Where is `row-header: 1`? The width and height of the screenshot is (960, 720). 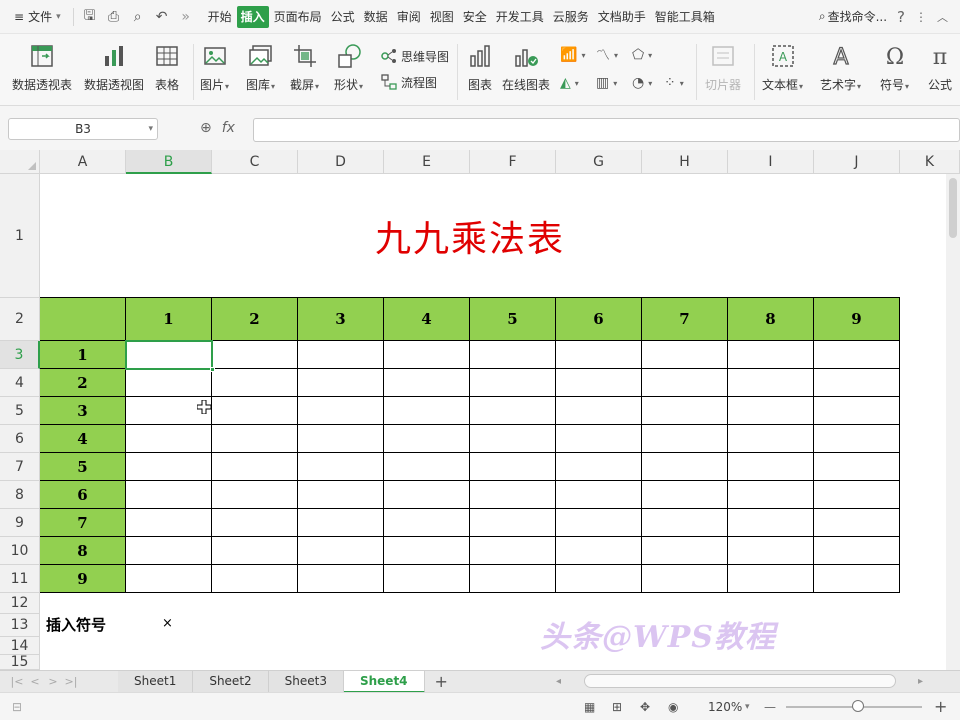 row-header: 1 is located at coordinates (20, 236).